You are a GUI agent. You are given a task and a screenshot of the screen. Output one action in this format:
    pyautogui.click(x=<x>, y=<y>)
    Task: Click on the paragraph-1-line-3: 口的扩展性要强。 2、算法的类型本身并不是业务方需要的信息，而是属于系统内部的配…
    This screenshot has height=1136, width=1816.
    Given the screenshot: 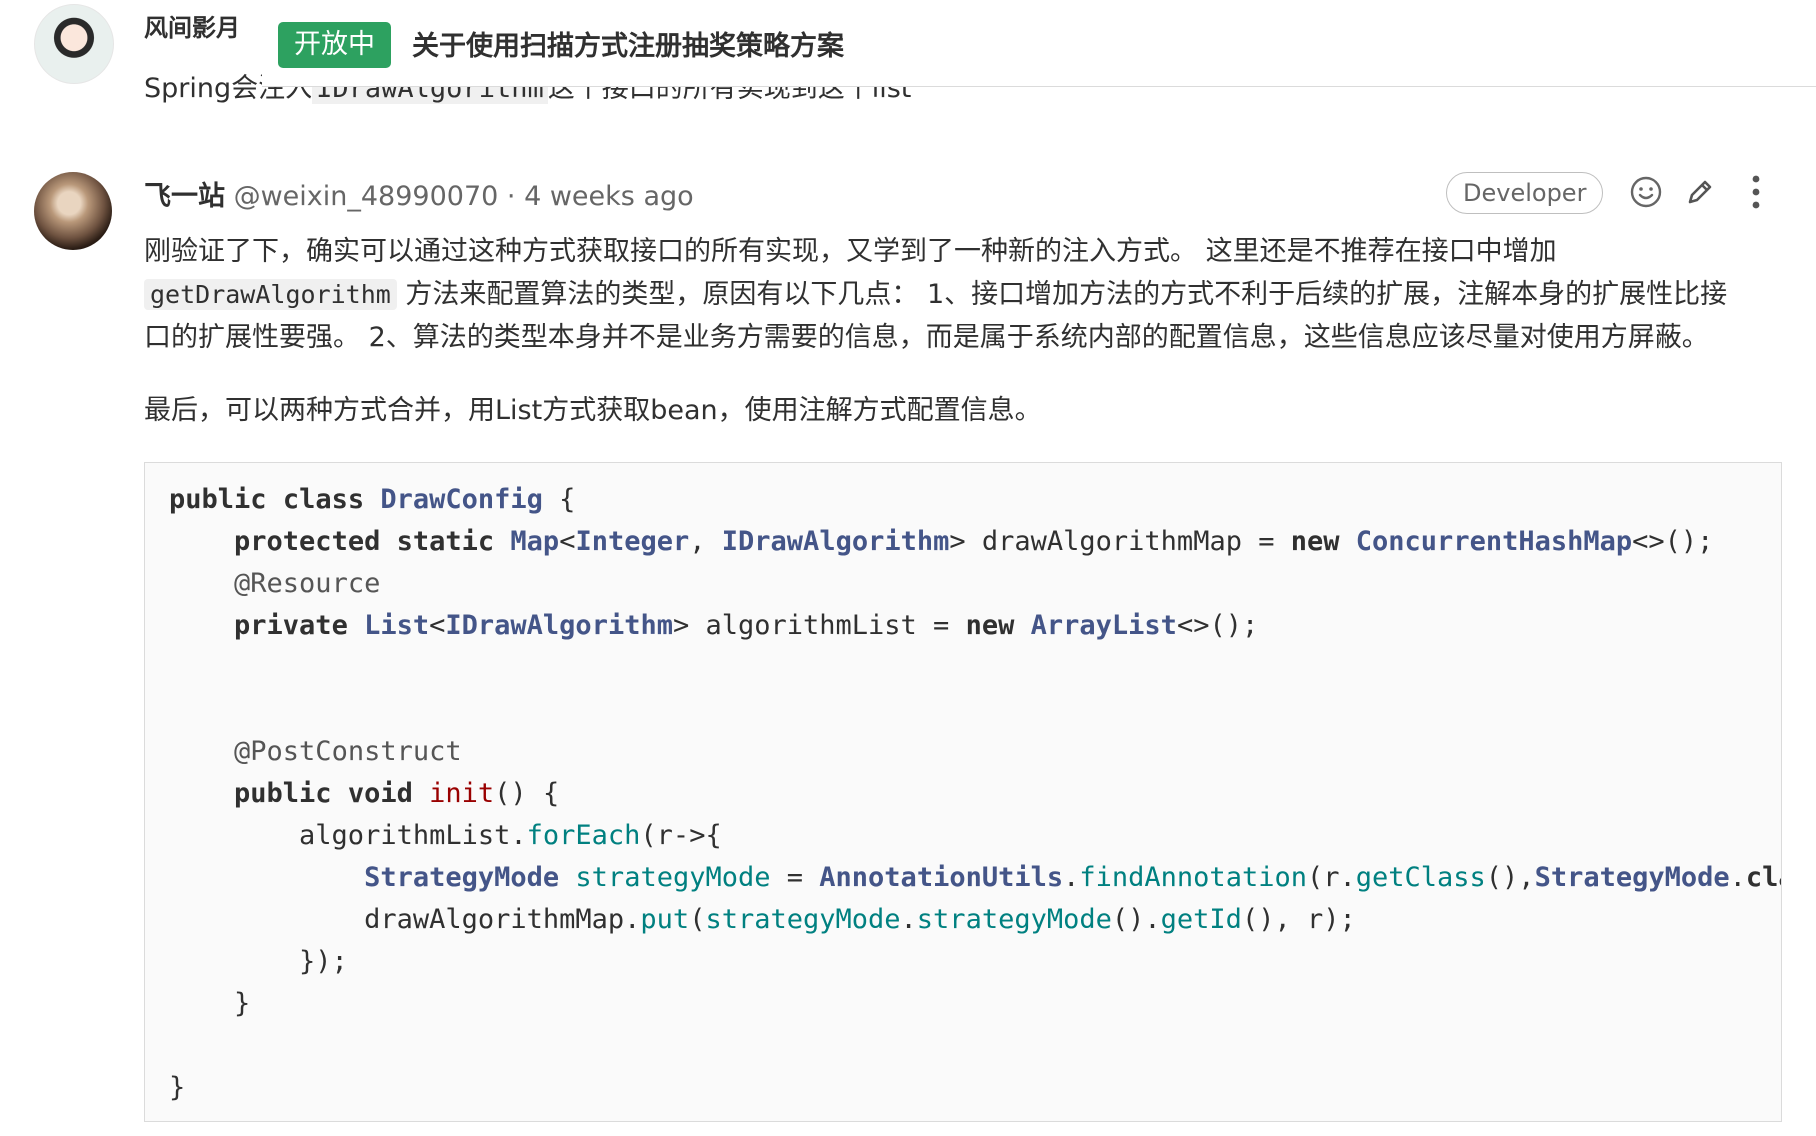 What is the action you would take?
    pyautogui.click(x=926, y=337)
    